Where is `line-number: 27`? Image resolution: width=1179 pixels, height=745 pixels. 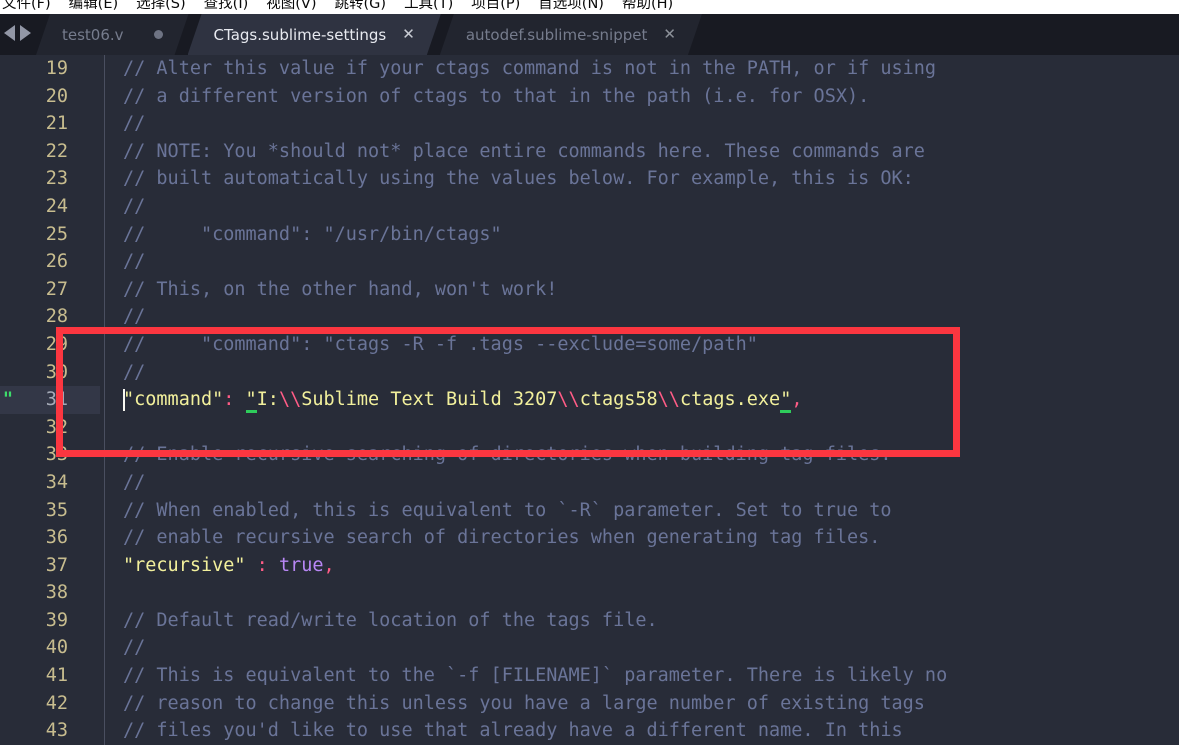 line-number: 27 is located at coordinates (56, 289).